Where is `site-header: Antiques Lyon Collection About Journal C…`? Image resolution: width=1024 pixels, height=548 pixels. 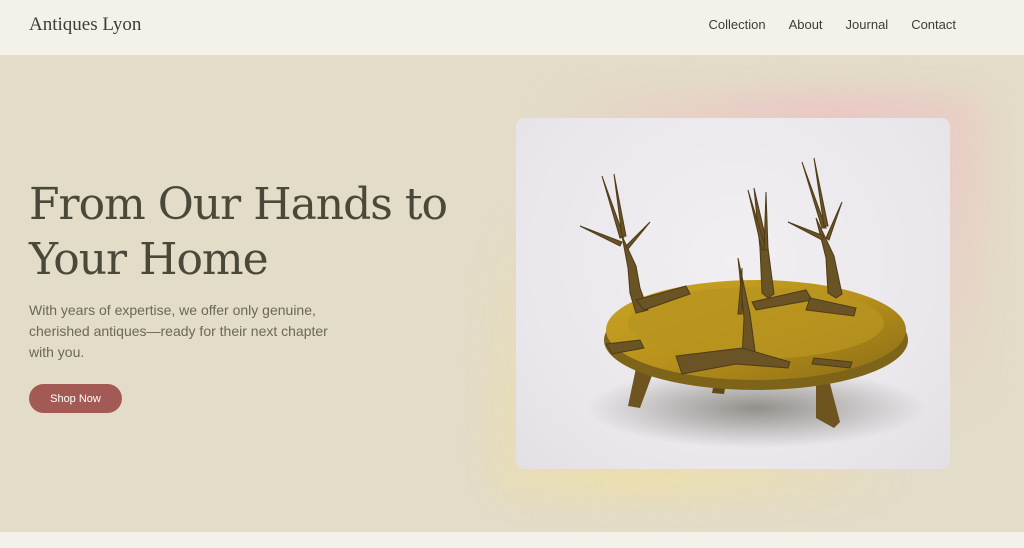 site-header: Antiques Lyon Collection About Journal C… is located at coordinates (512, 27).